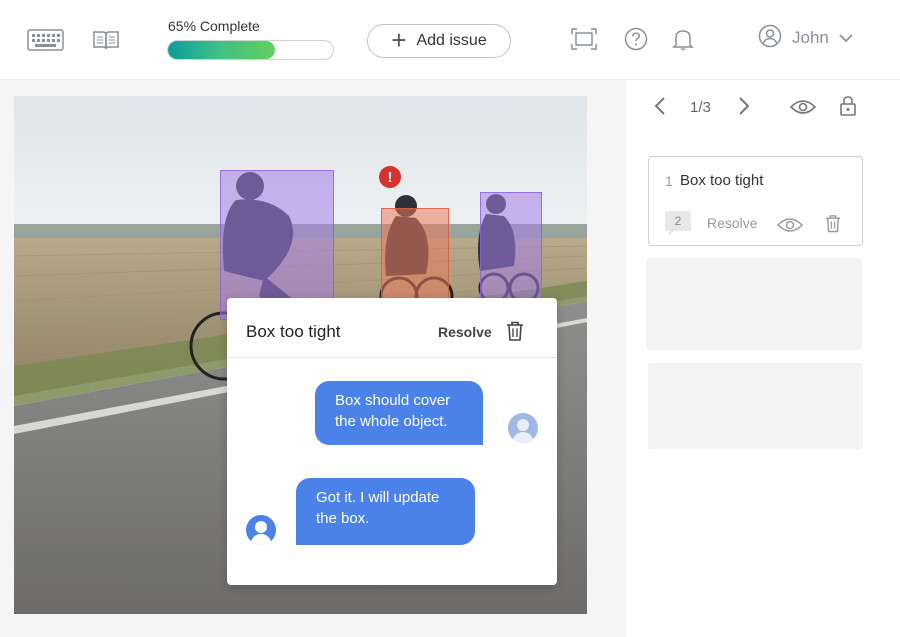 This screenshot has width=900, height=637. I want to click on add-issue-button: + Add issue, so click(439, 41).